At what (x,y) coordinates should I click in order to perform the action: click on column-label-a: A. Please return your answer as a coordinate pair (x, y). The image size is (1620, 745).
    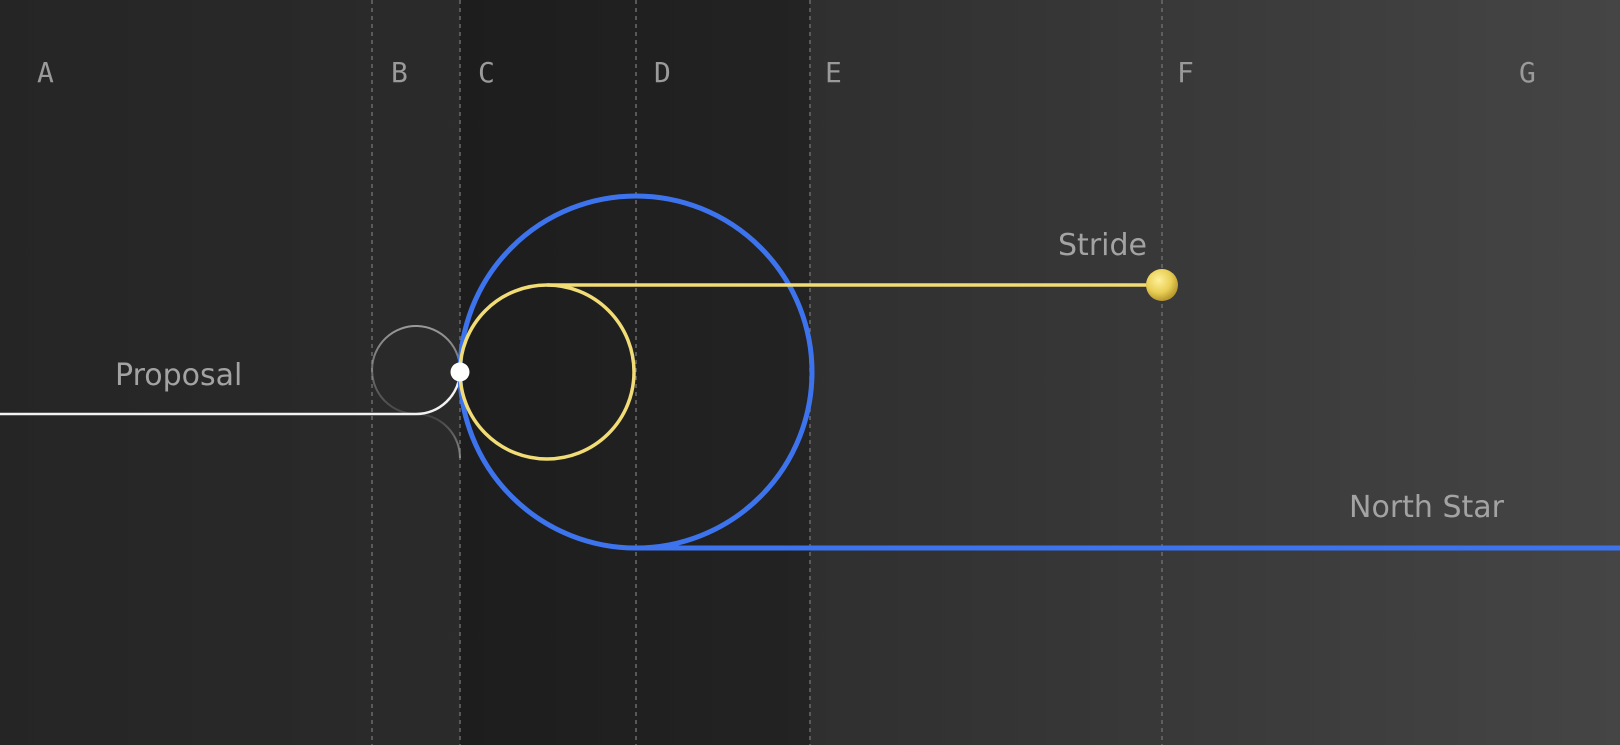
    Looking at the image, I should click on (45, 72).